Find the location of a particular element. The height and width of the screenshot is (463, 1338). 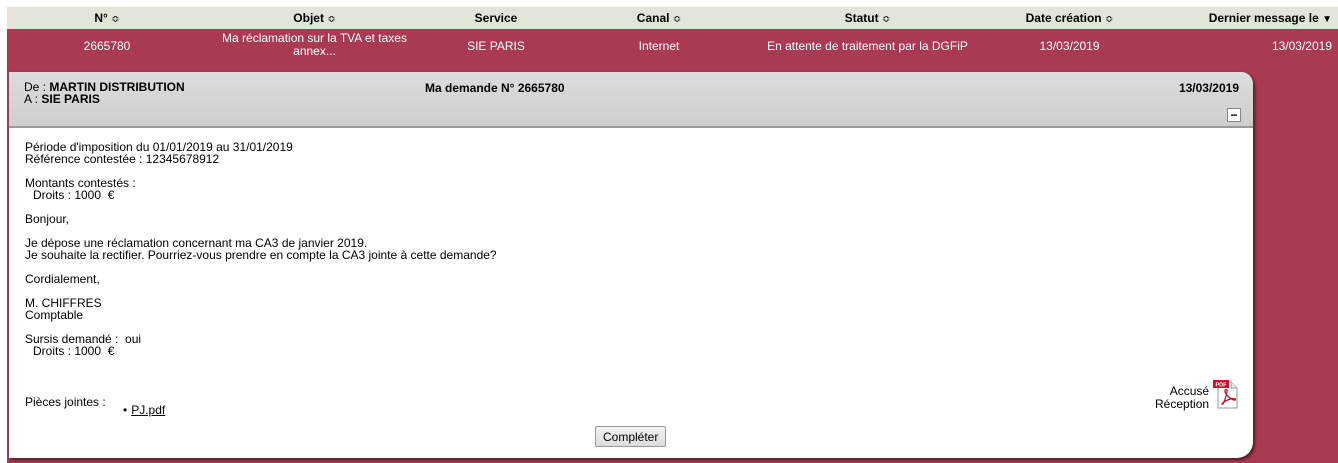

greeting-line: Bonjour, is located at coordinates (47, 219).